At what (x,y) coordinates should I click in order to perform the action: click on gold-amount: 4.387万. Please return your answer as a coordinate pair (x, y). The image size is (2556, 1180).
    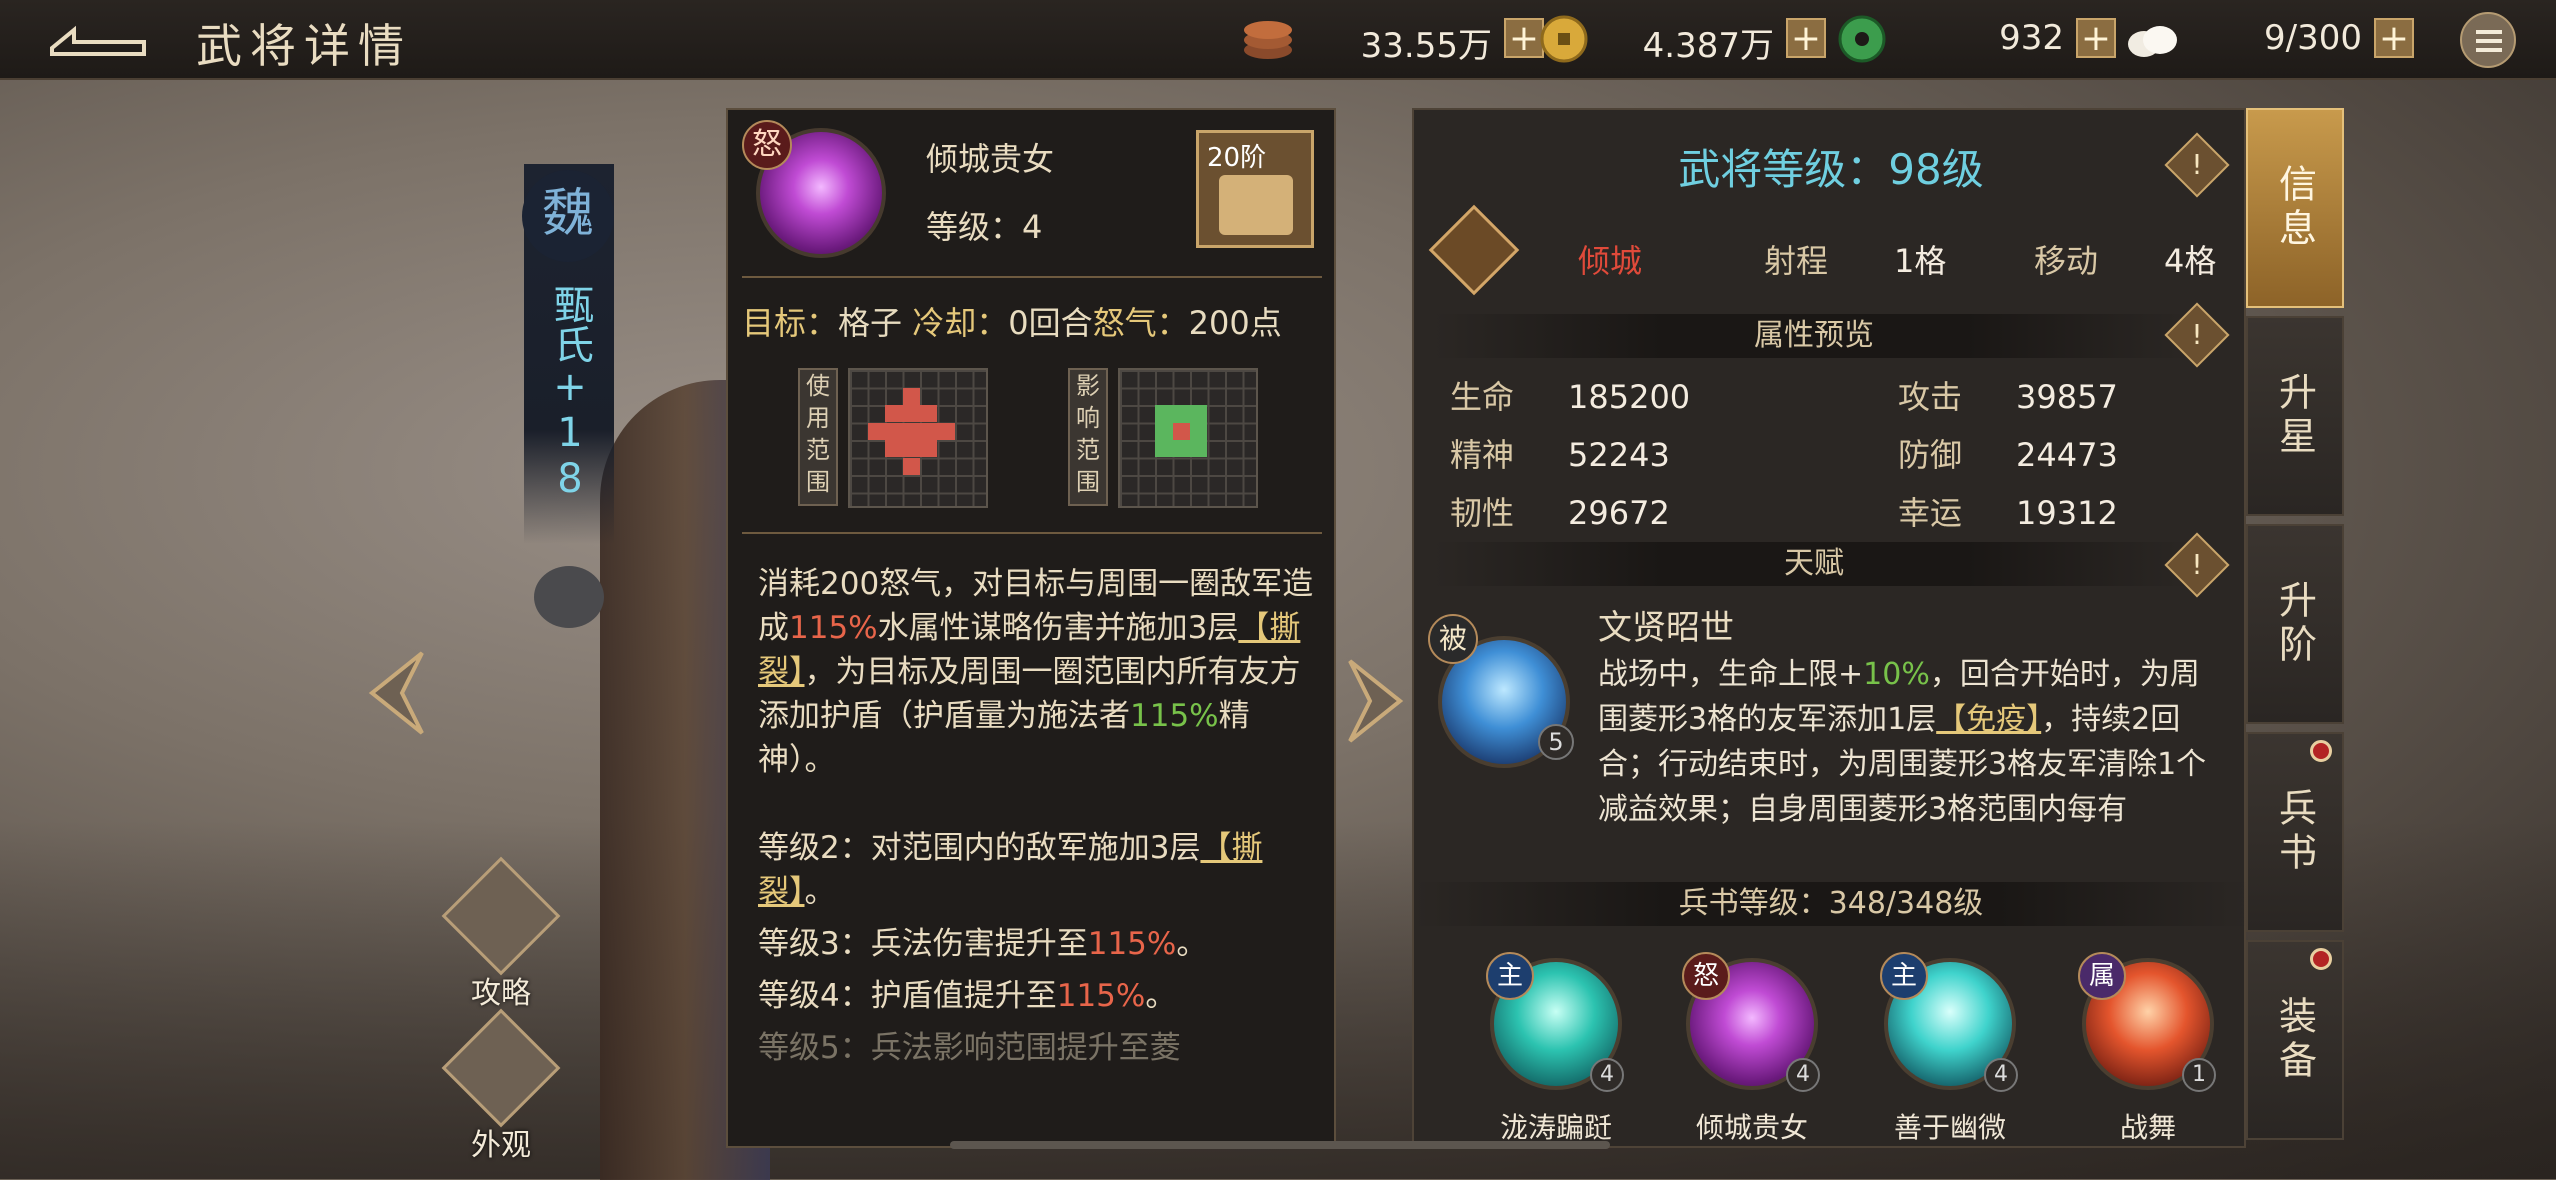
    Looking at the image, I should click on (1708, 46).